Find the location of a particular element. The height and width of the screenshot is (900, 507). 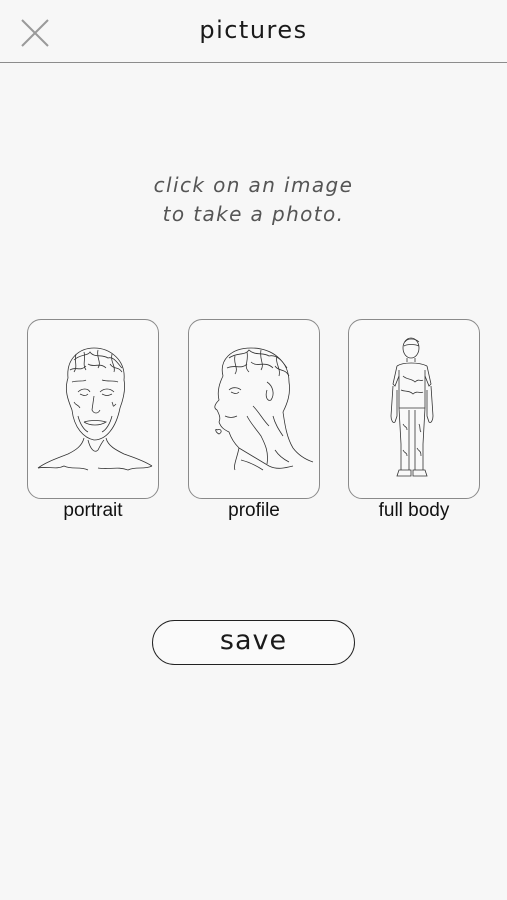

page-title: pictures is located at coordinates (253, 30).